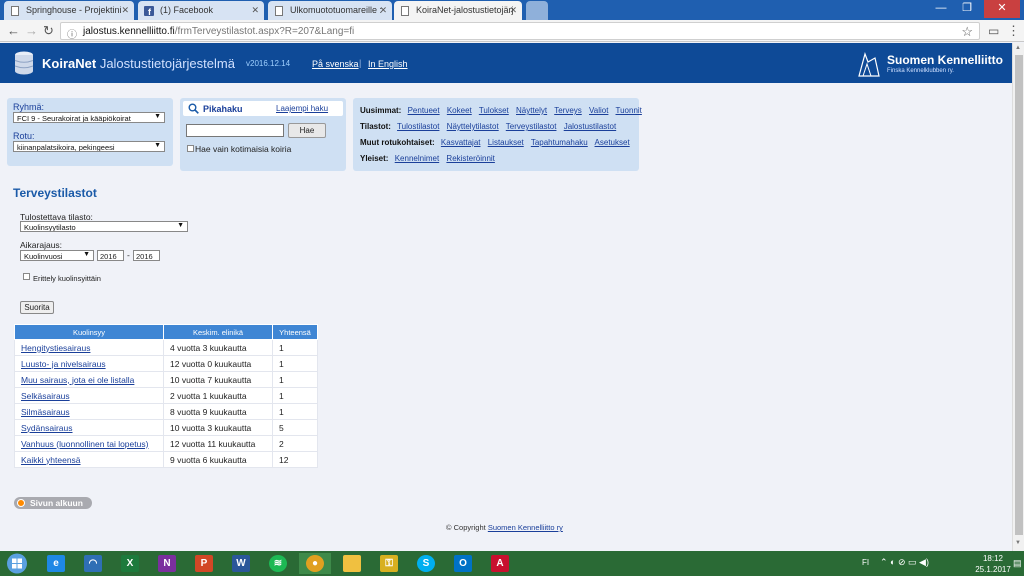 The height and width of the screenshot is (576, 1024). Describe the element at coordinates (77, 380) in the screenshot. I see `cause-link: Muu sairaus, jota ei ole listalla` at that location.